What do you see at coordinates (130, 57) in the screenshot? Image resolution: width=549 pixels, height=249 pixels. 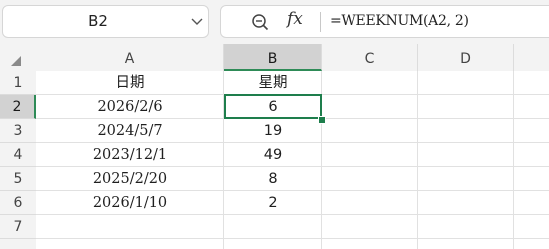 I see `column-header-a: A` at bounding box center [130, 57].